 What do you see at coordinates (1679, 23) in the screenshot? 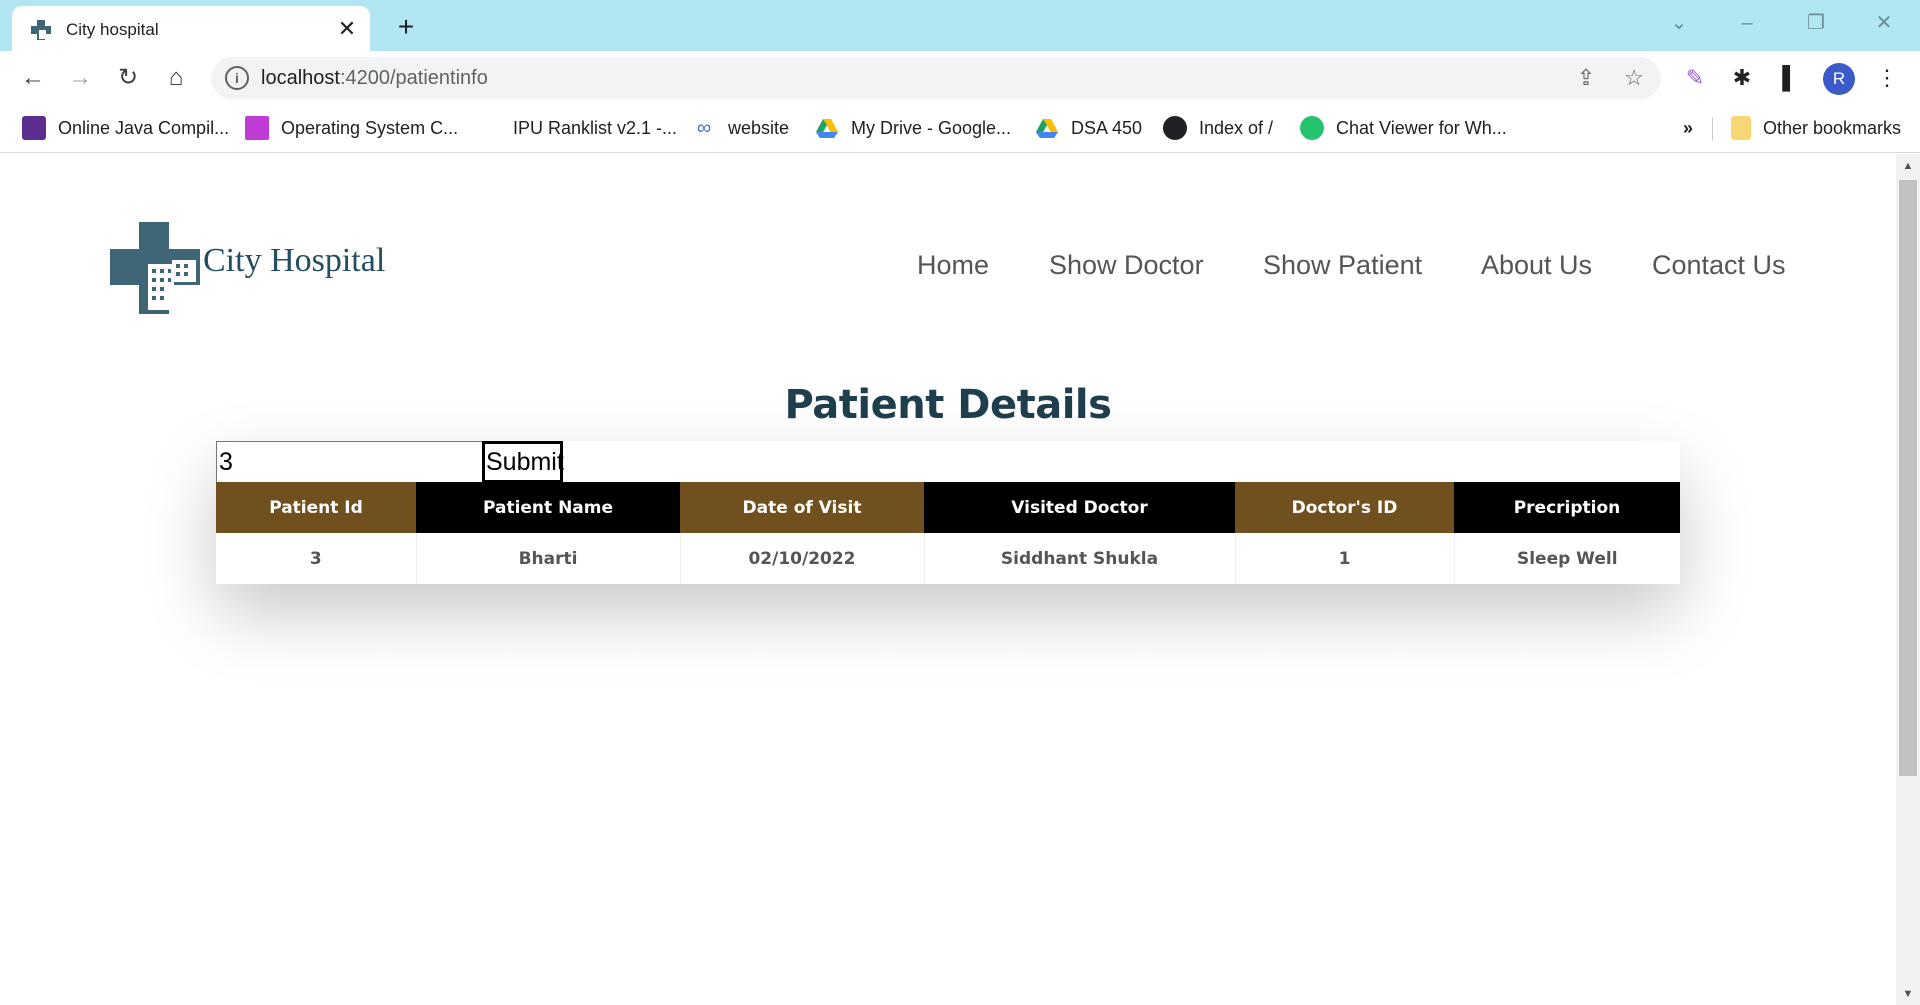
I see `tab-search-icon: ⌄` at bounding box center [1679, 23].